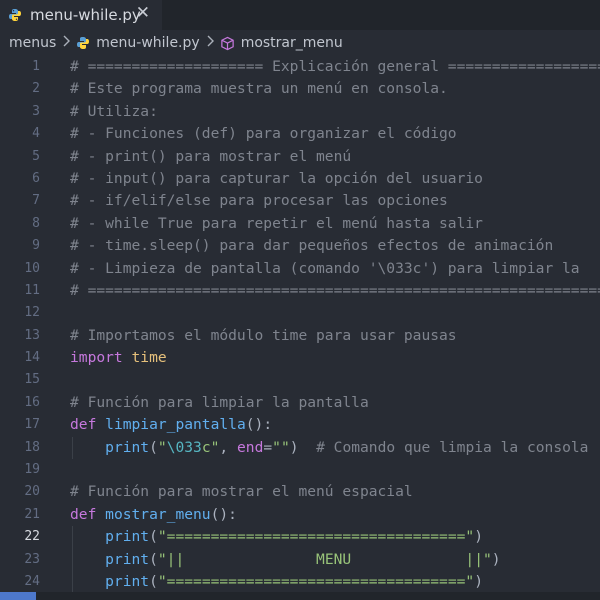 The height and width of the screenshot is (600, 600). I want to click on breadcrumb-symbol: mostrar_menu, so click(292, 43).